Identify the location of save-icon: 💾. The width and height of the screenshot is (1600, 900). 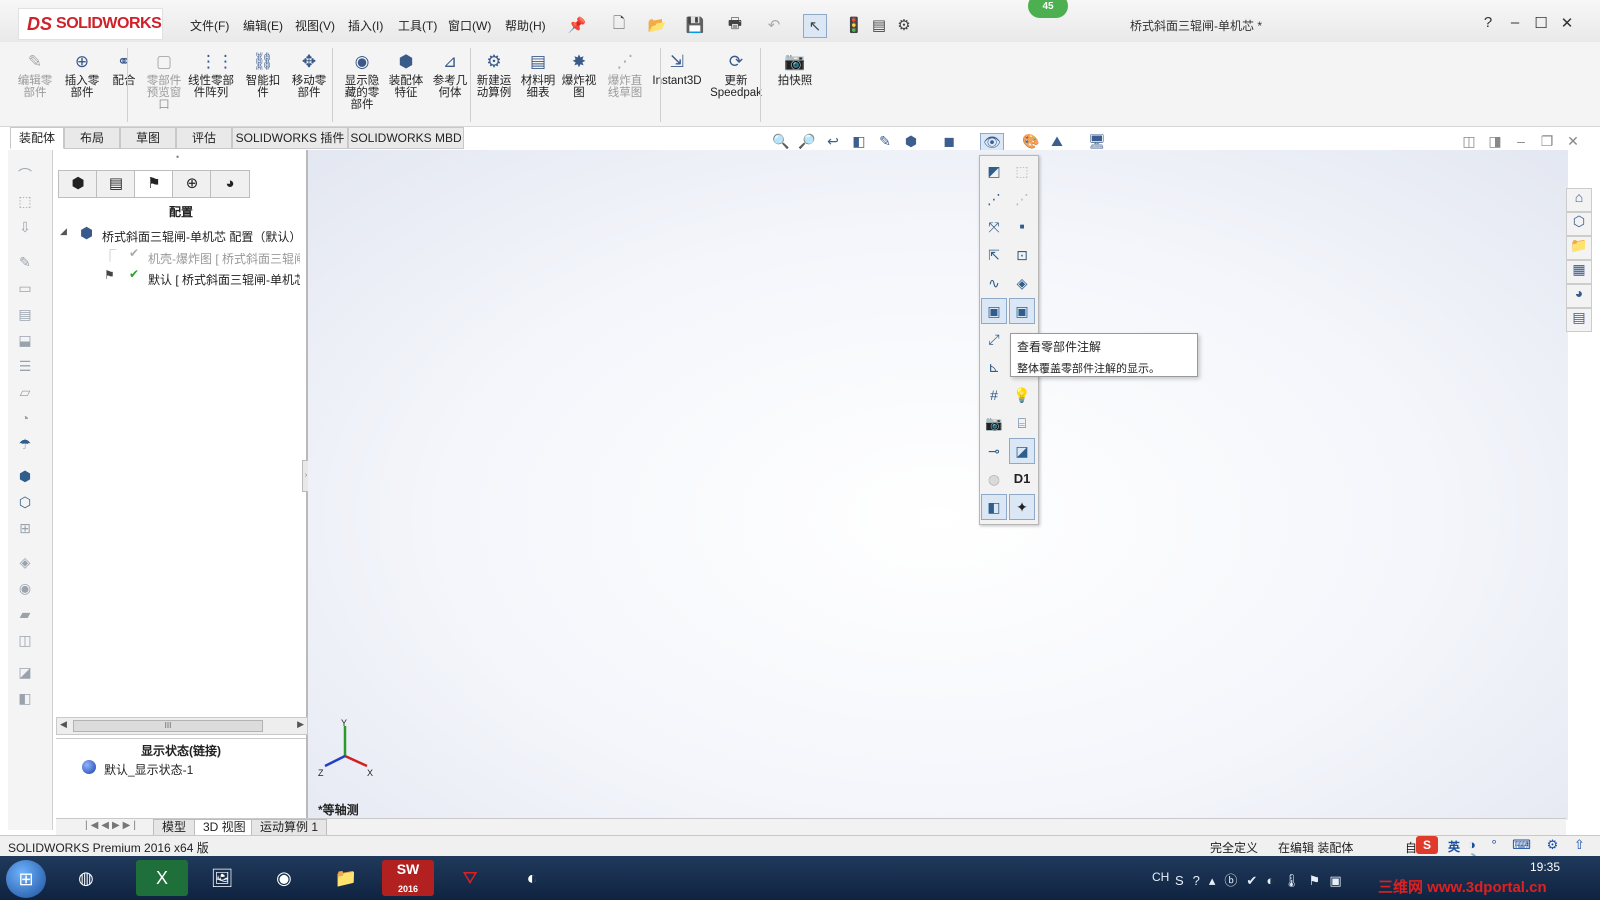
(695, 25).